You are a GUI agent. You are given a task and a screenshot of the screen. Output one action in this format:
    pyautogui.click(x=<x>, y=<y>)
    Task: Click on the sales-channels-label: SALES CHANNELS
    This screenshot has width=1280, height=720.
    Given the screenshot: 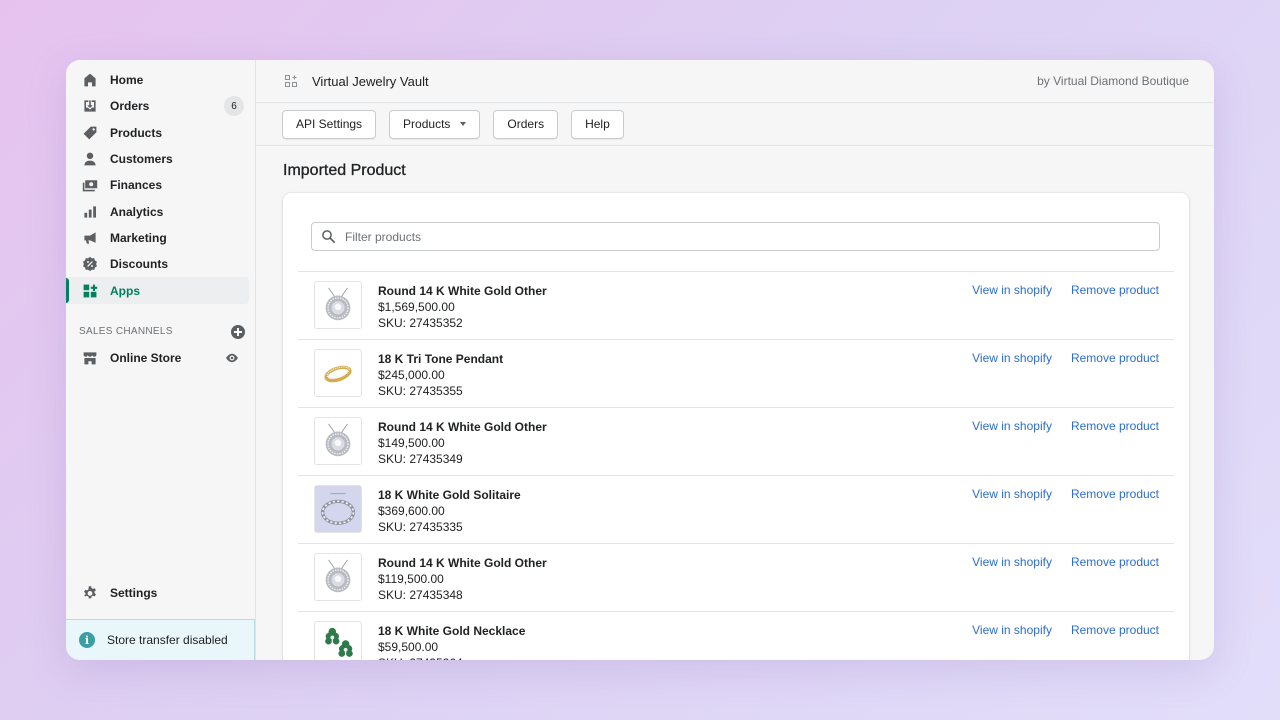 What is the action you would take?
    pyautogui.click(x=126, y=332)
    